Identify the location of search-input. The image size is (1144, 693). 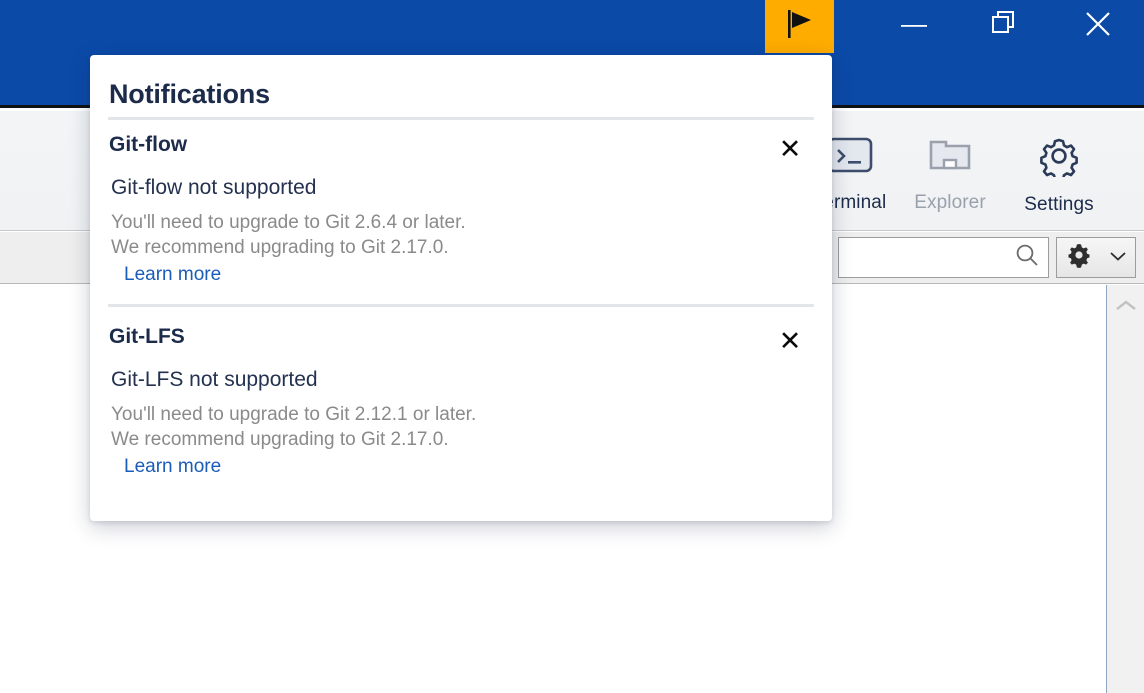
(943, 257).